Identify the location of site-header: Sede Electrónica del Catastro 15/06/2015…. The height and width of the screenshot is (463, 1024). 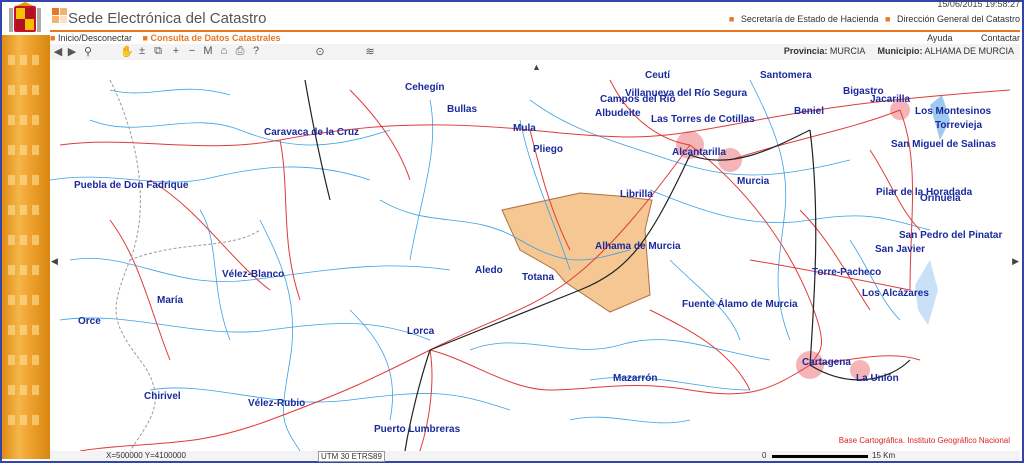
(535, 15).